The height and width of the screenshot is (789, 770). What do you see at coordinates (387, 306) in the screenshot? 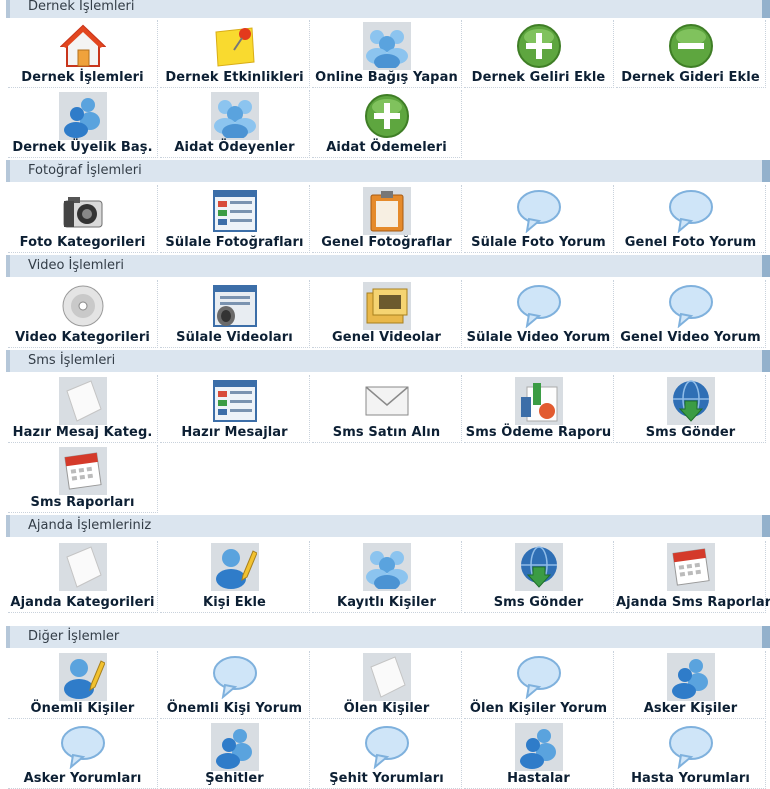
I see `film-folder-icon` at bounding box center [387, 306].